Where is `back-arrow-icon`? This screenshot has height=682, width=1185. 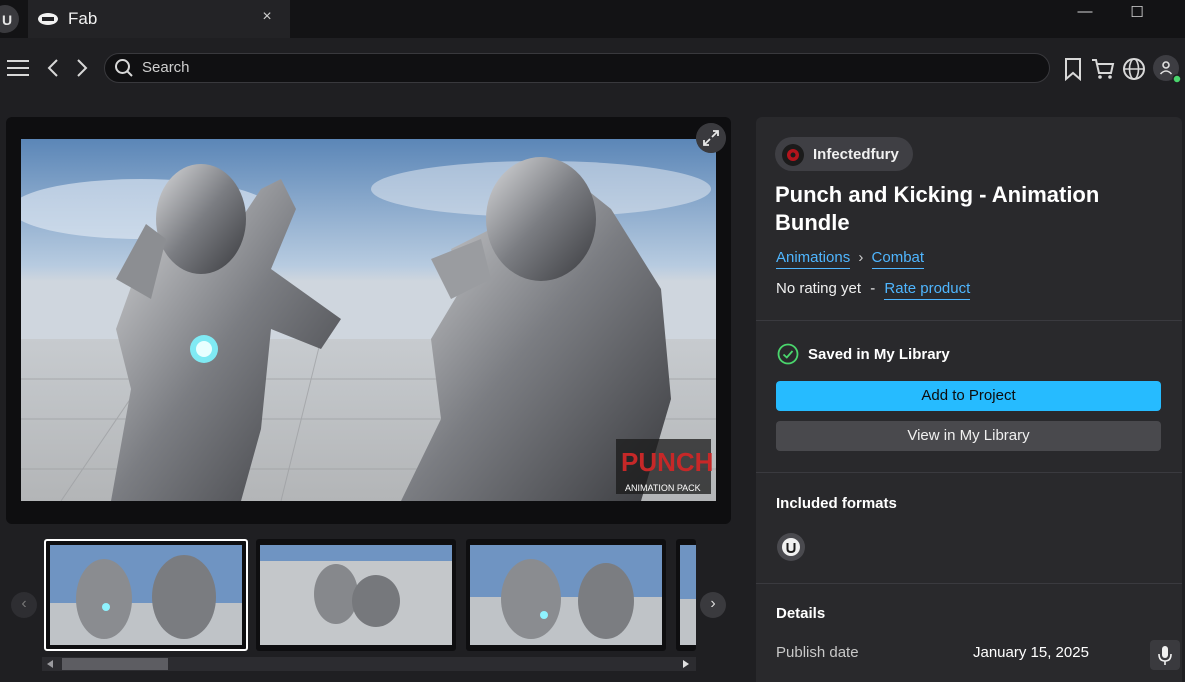 back-arrow-icon is located at coordinates (54, 68).